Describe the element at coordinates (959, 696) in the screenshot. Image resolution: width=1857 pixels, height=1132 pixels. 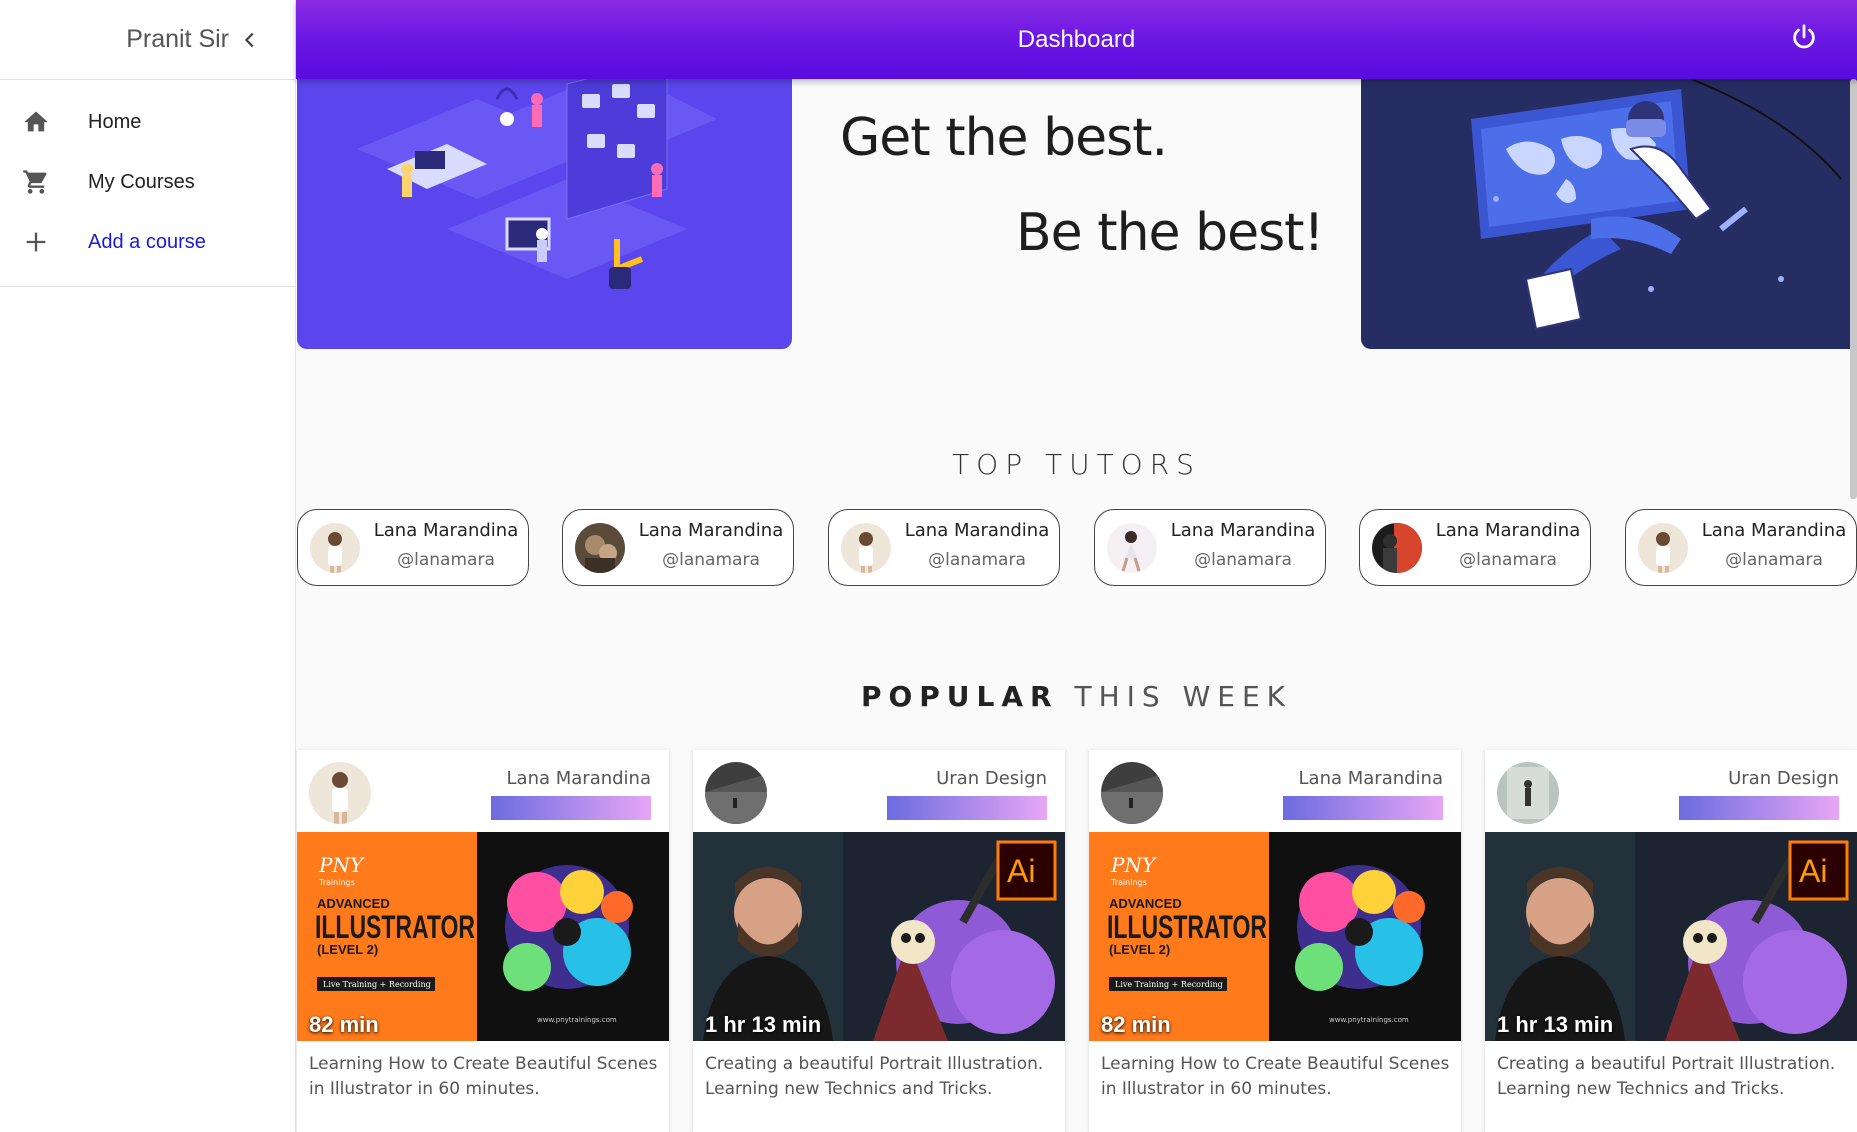
I see `section-title-bold: POPULAR` at that location.